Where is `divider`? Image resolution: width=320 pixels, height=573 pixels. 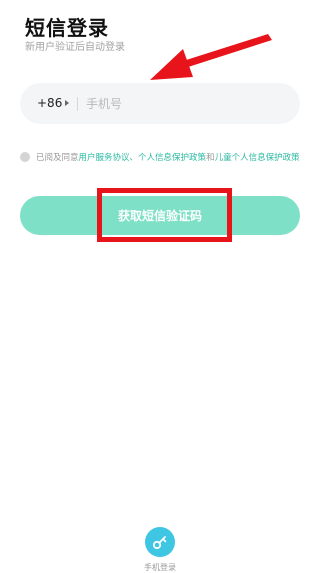 divider is located at coordinates (77, 104).